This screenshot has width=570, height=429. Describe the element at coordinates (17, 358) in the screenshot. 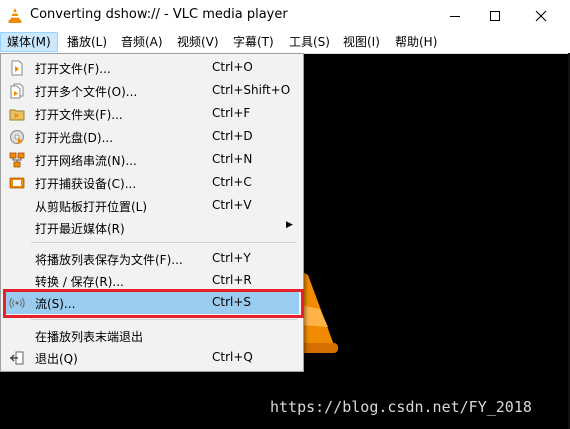

I see `exit-icon` at that location.